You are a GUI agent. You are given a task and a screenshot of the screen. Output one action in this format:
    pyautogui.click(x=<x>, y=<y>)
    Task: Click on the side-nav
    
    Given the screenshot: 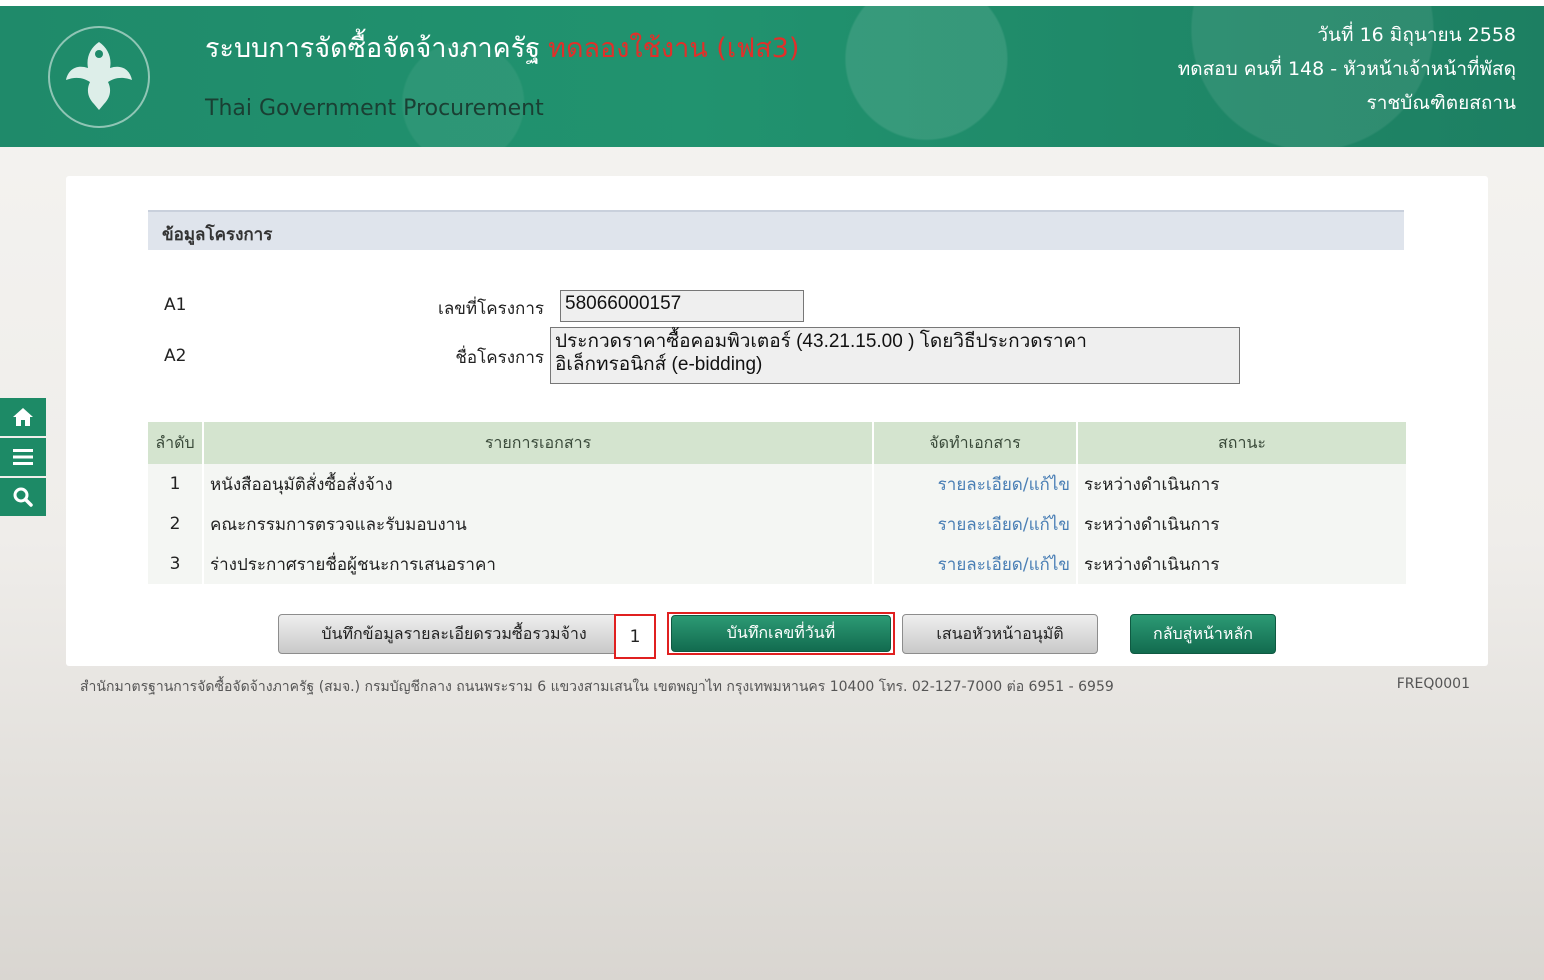 What is the action you would take?
    pyautogui.click(x=23, y=458)
    